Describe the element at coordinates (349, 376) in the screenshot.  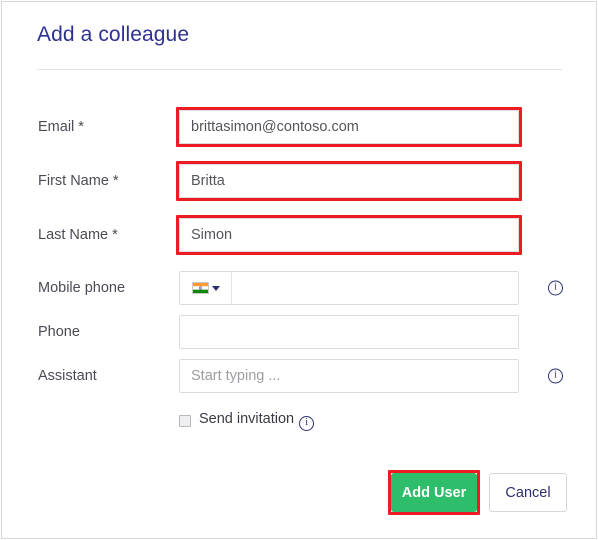
I see `assistant-field` at that location.